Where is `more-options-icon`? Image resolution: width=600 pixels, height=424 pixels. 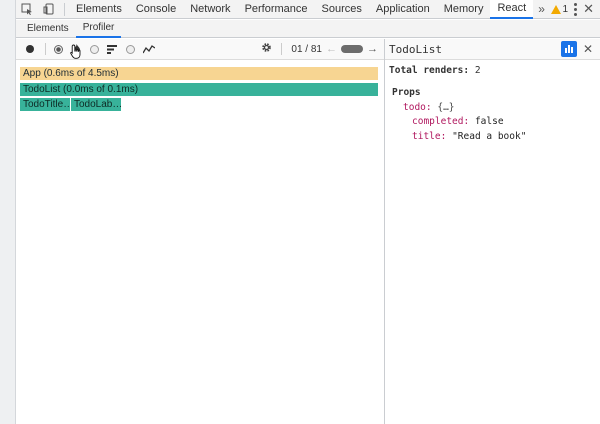
more-options-icon is located at coordinates (576, 9).